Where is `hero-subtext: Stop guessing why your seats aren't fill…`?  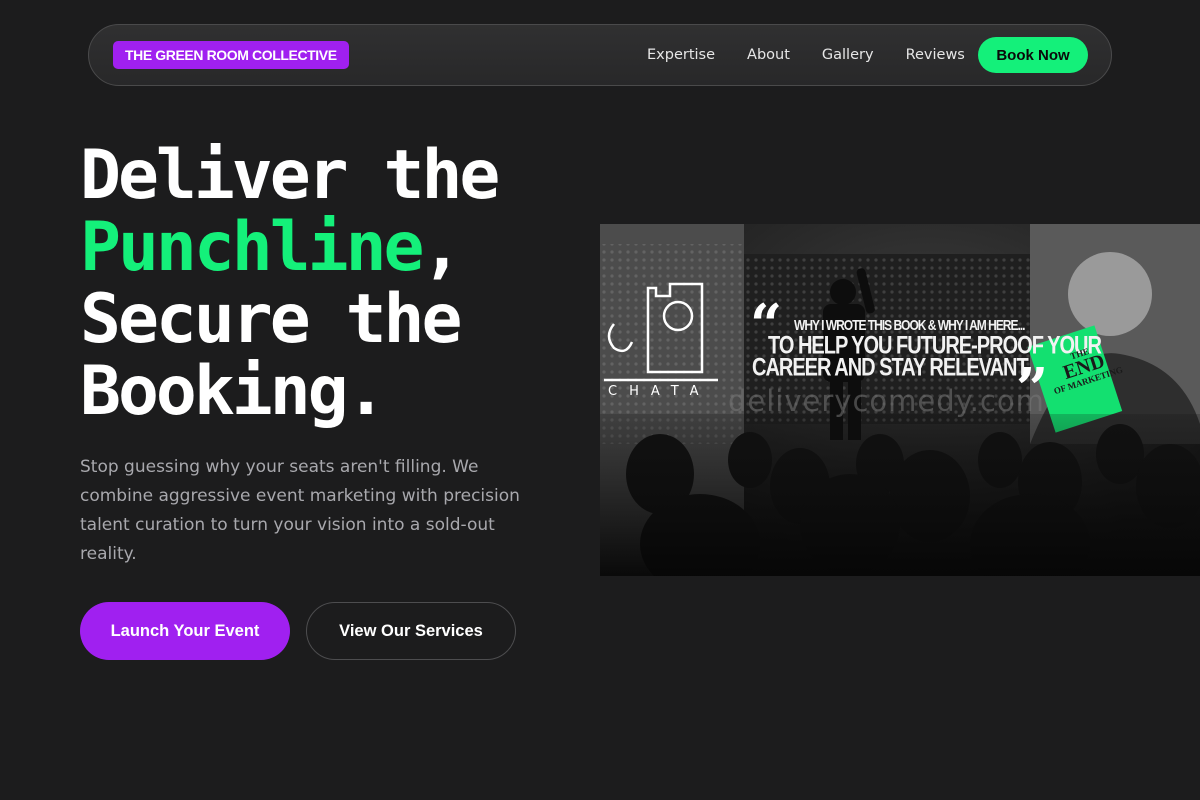
hero-subtext: Stop guessing why your seats aren't fill… is located at coordinates (300, 510).